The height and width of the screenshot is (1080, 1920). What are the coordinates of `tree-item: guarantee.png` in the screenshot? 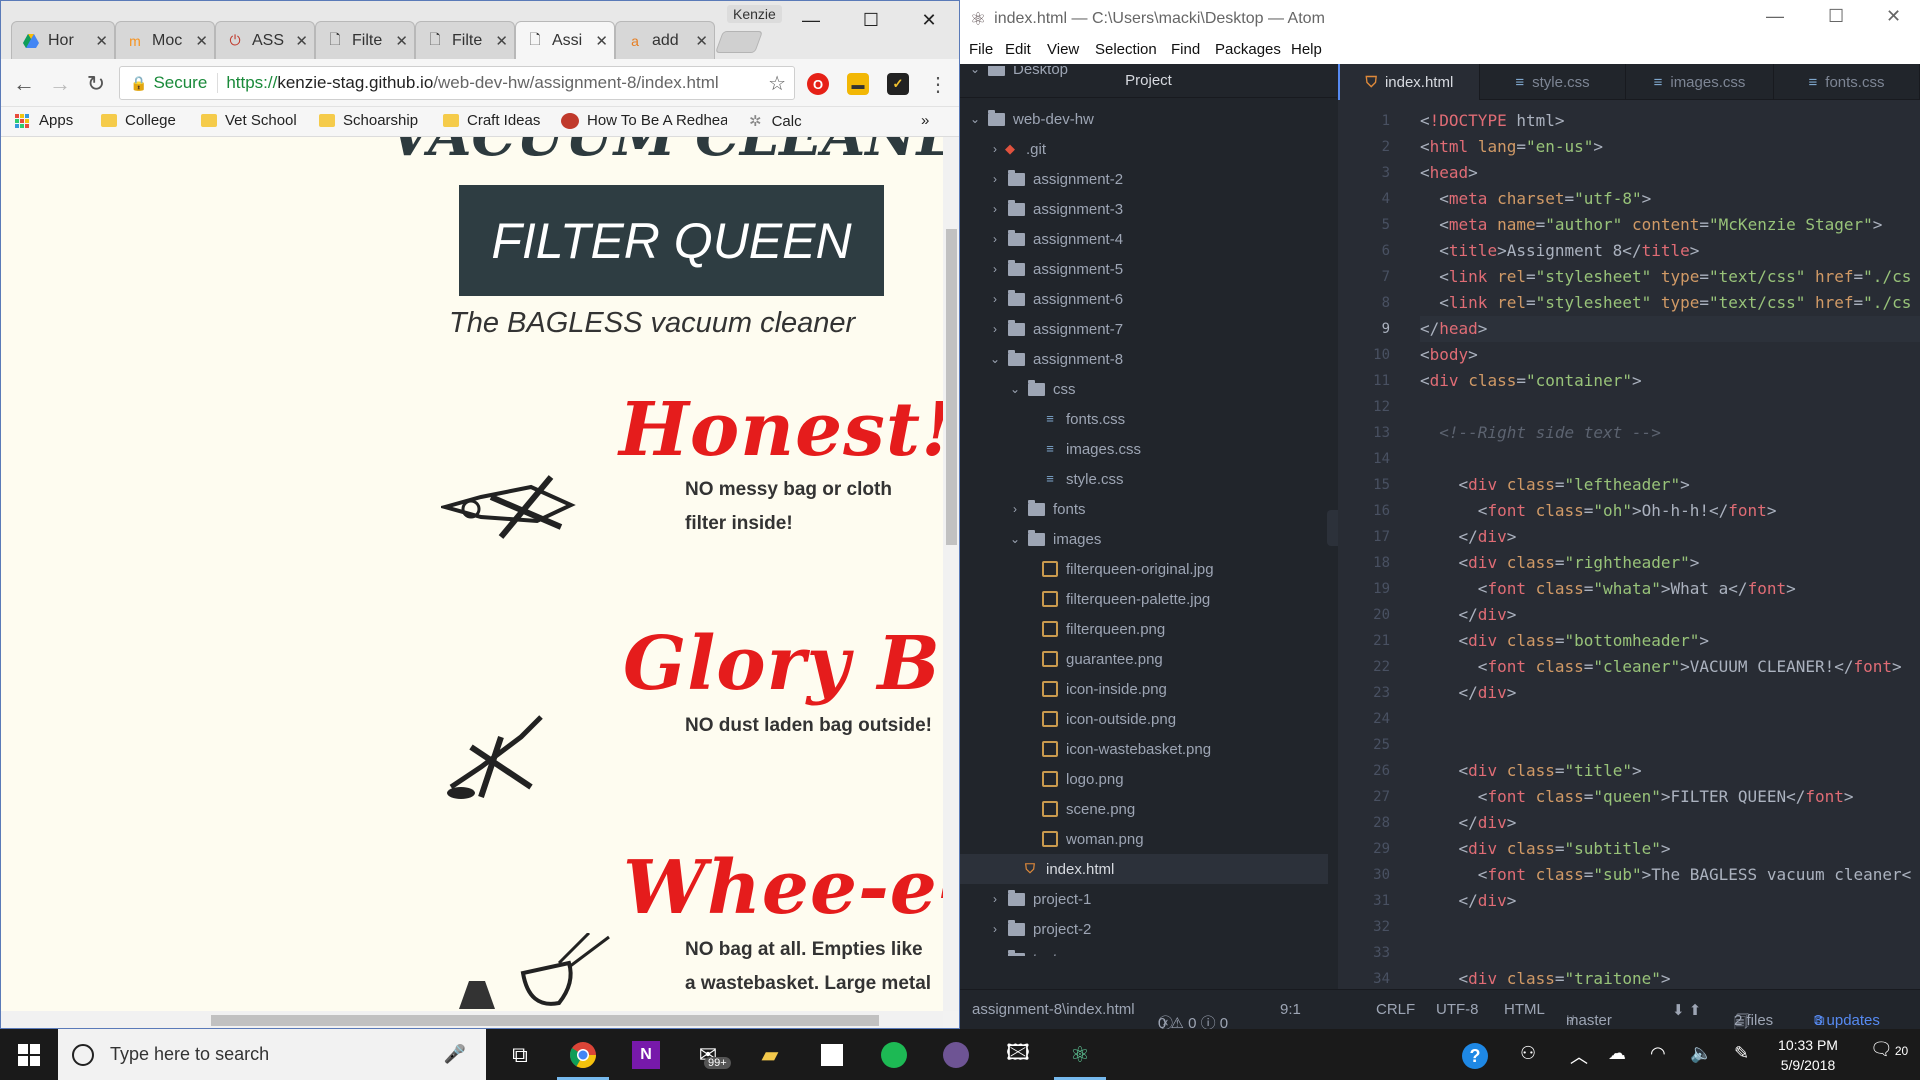 It's located at (1144, 659).